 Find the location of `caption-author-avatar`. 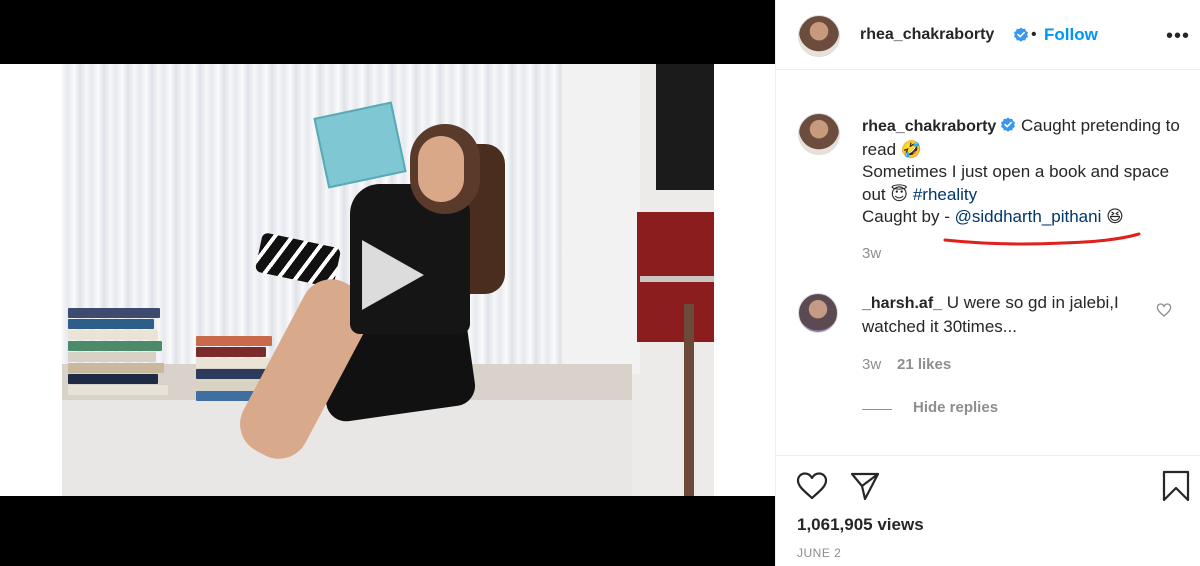

caption-author-avatar is located at coordinates (819, 134).